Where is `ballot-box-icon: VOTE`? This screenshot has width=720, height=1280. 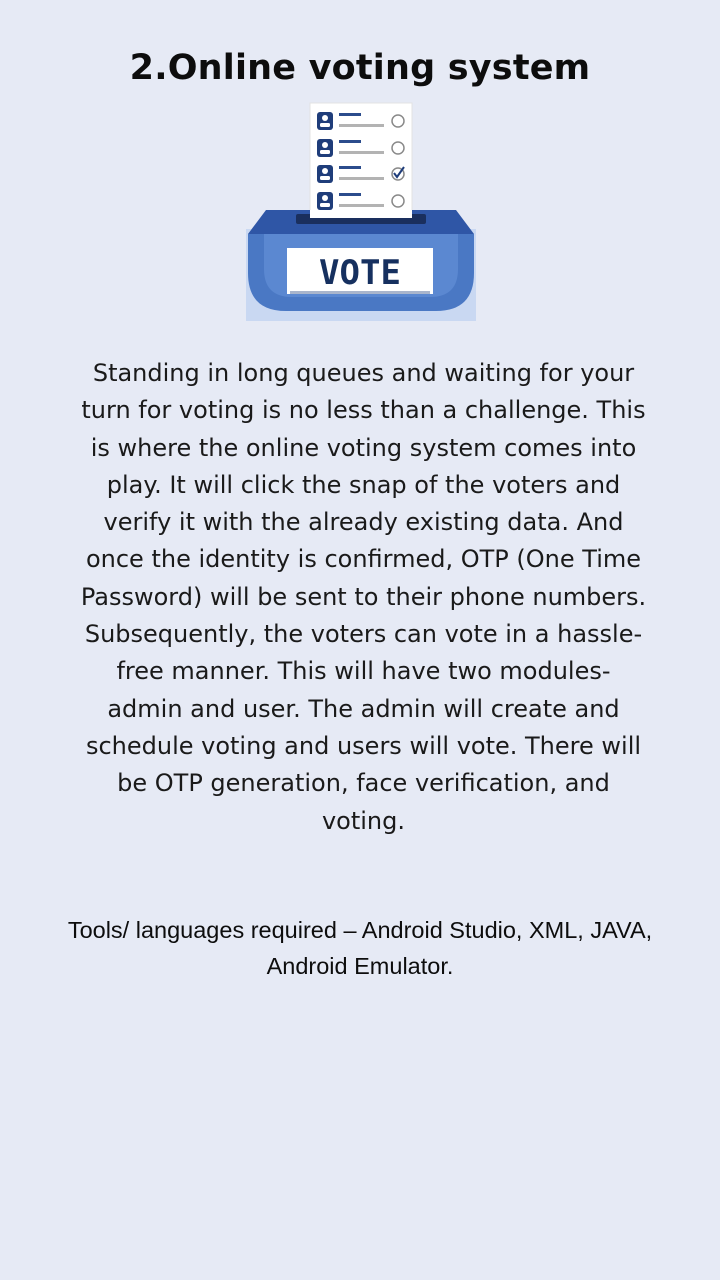 ballot-box-icon: VOTE is located at coordinates (361, 211).